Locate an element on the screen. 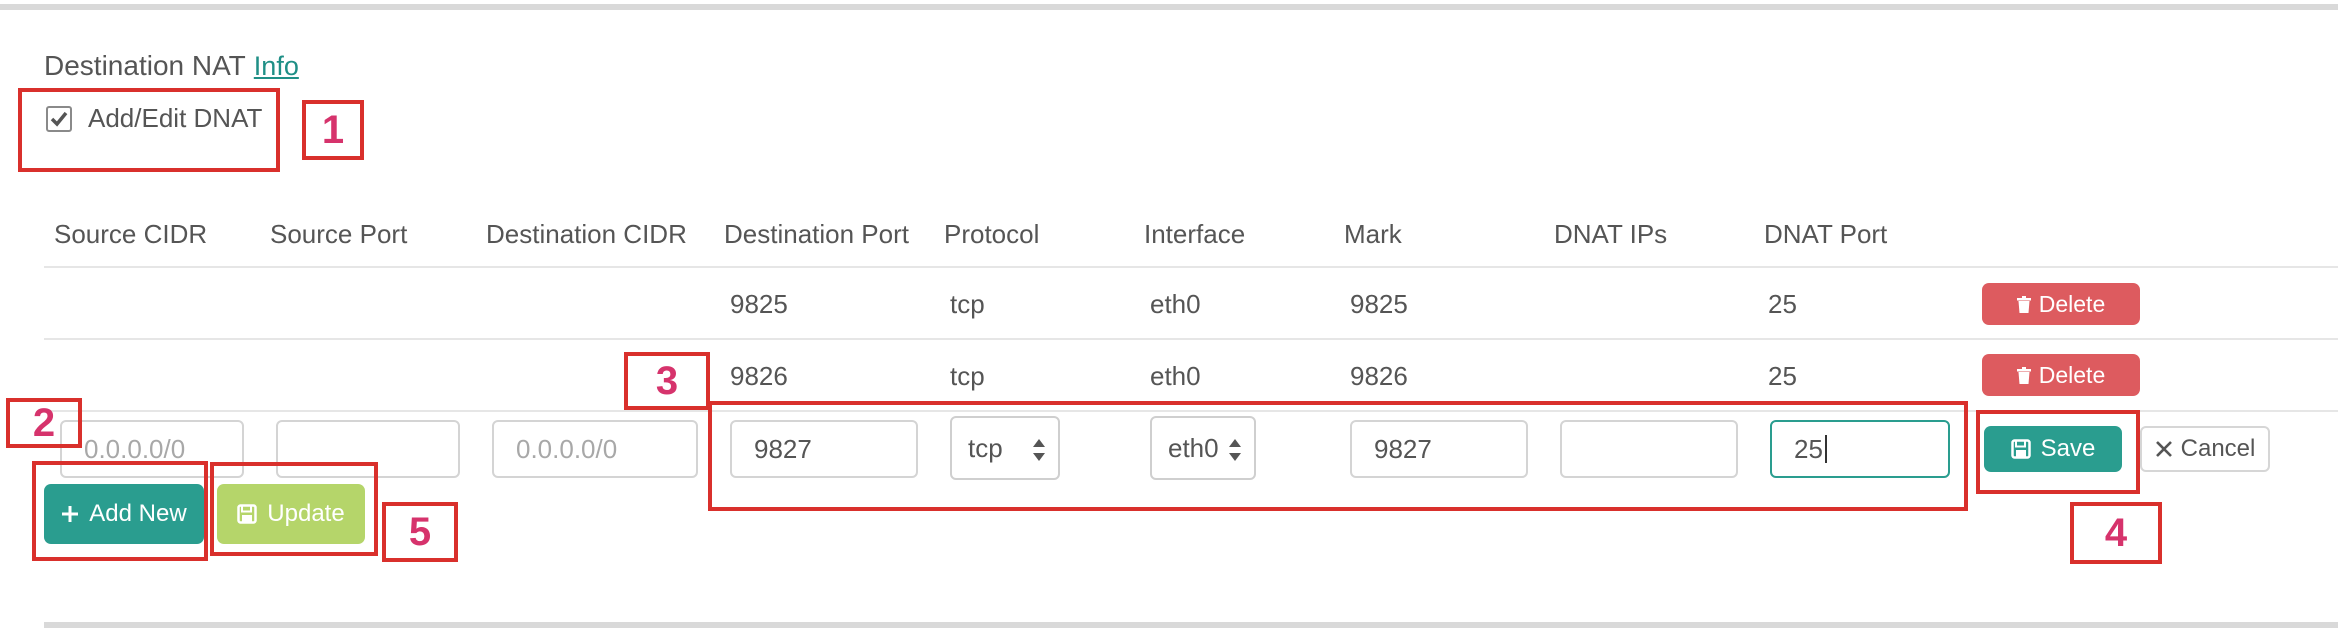 This screenshot has height=630, width=2338. cancel-button: Cancel is located at coordinates (2205, 449).